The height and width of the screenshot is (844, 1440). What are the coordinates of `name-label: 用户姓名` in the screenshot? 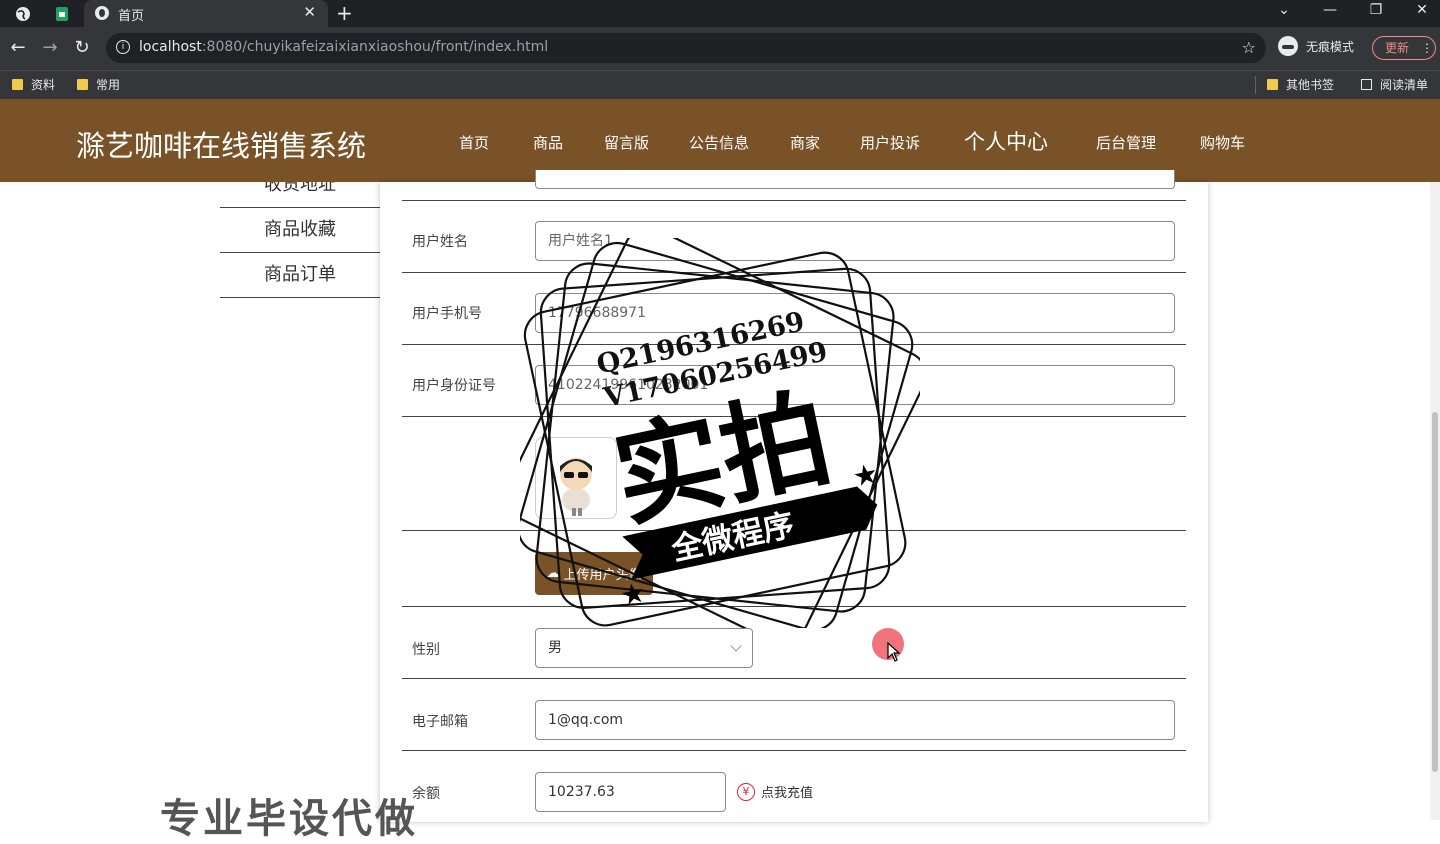 It's located at (440, 242).